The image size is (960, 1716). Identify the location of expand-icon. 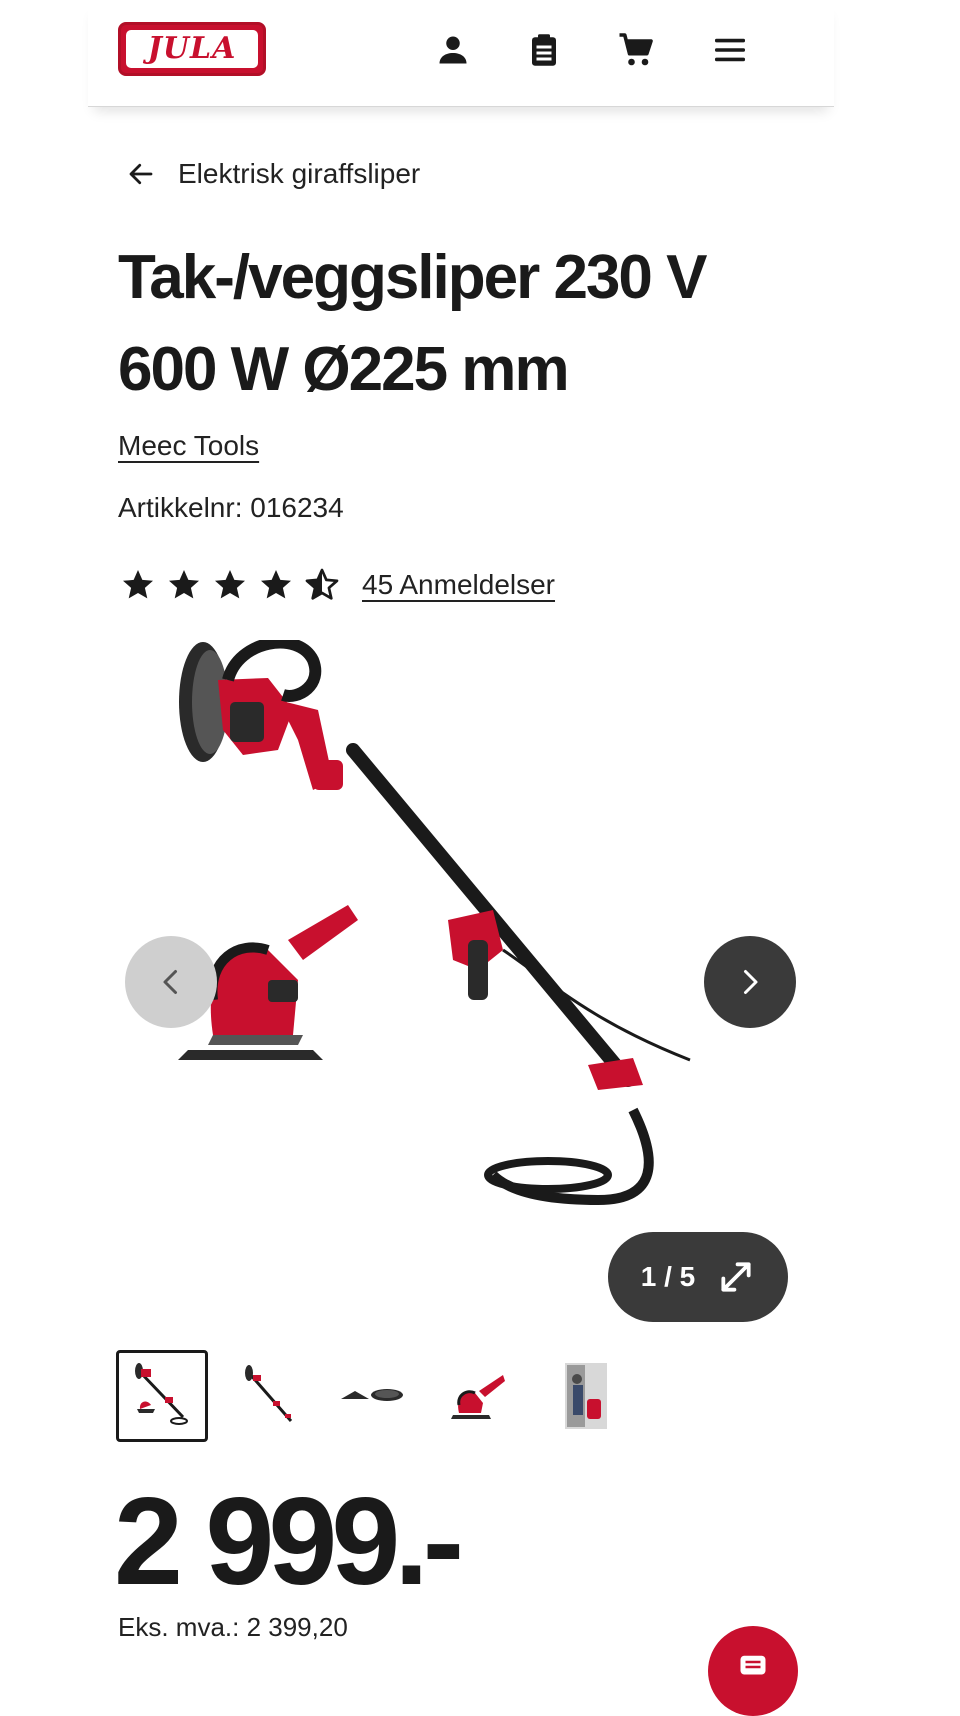
(736, 1277).